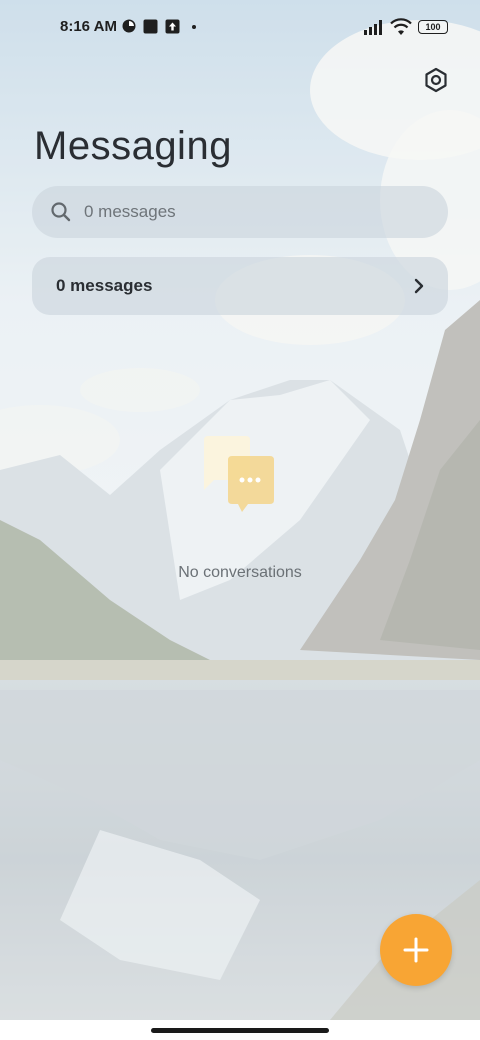  I want to click on navigation-bar, so click(240, 1030).